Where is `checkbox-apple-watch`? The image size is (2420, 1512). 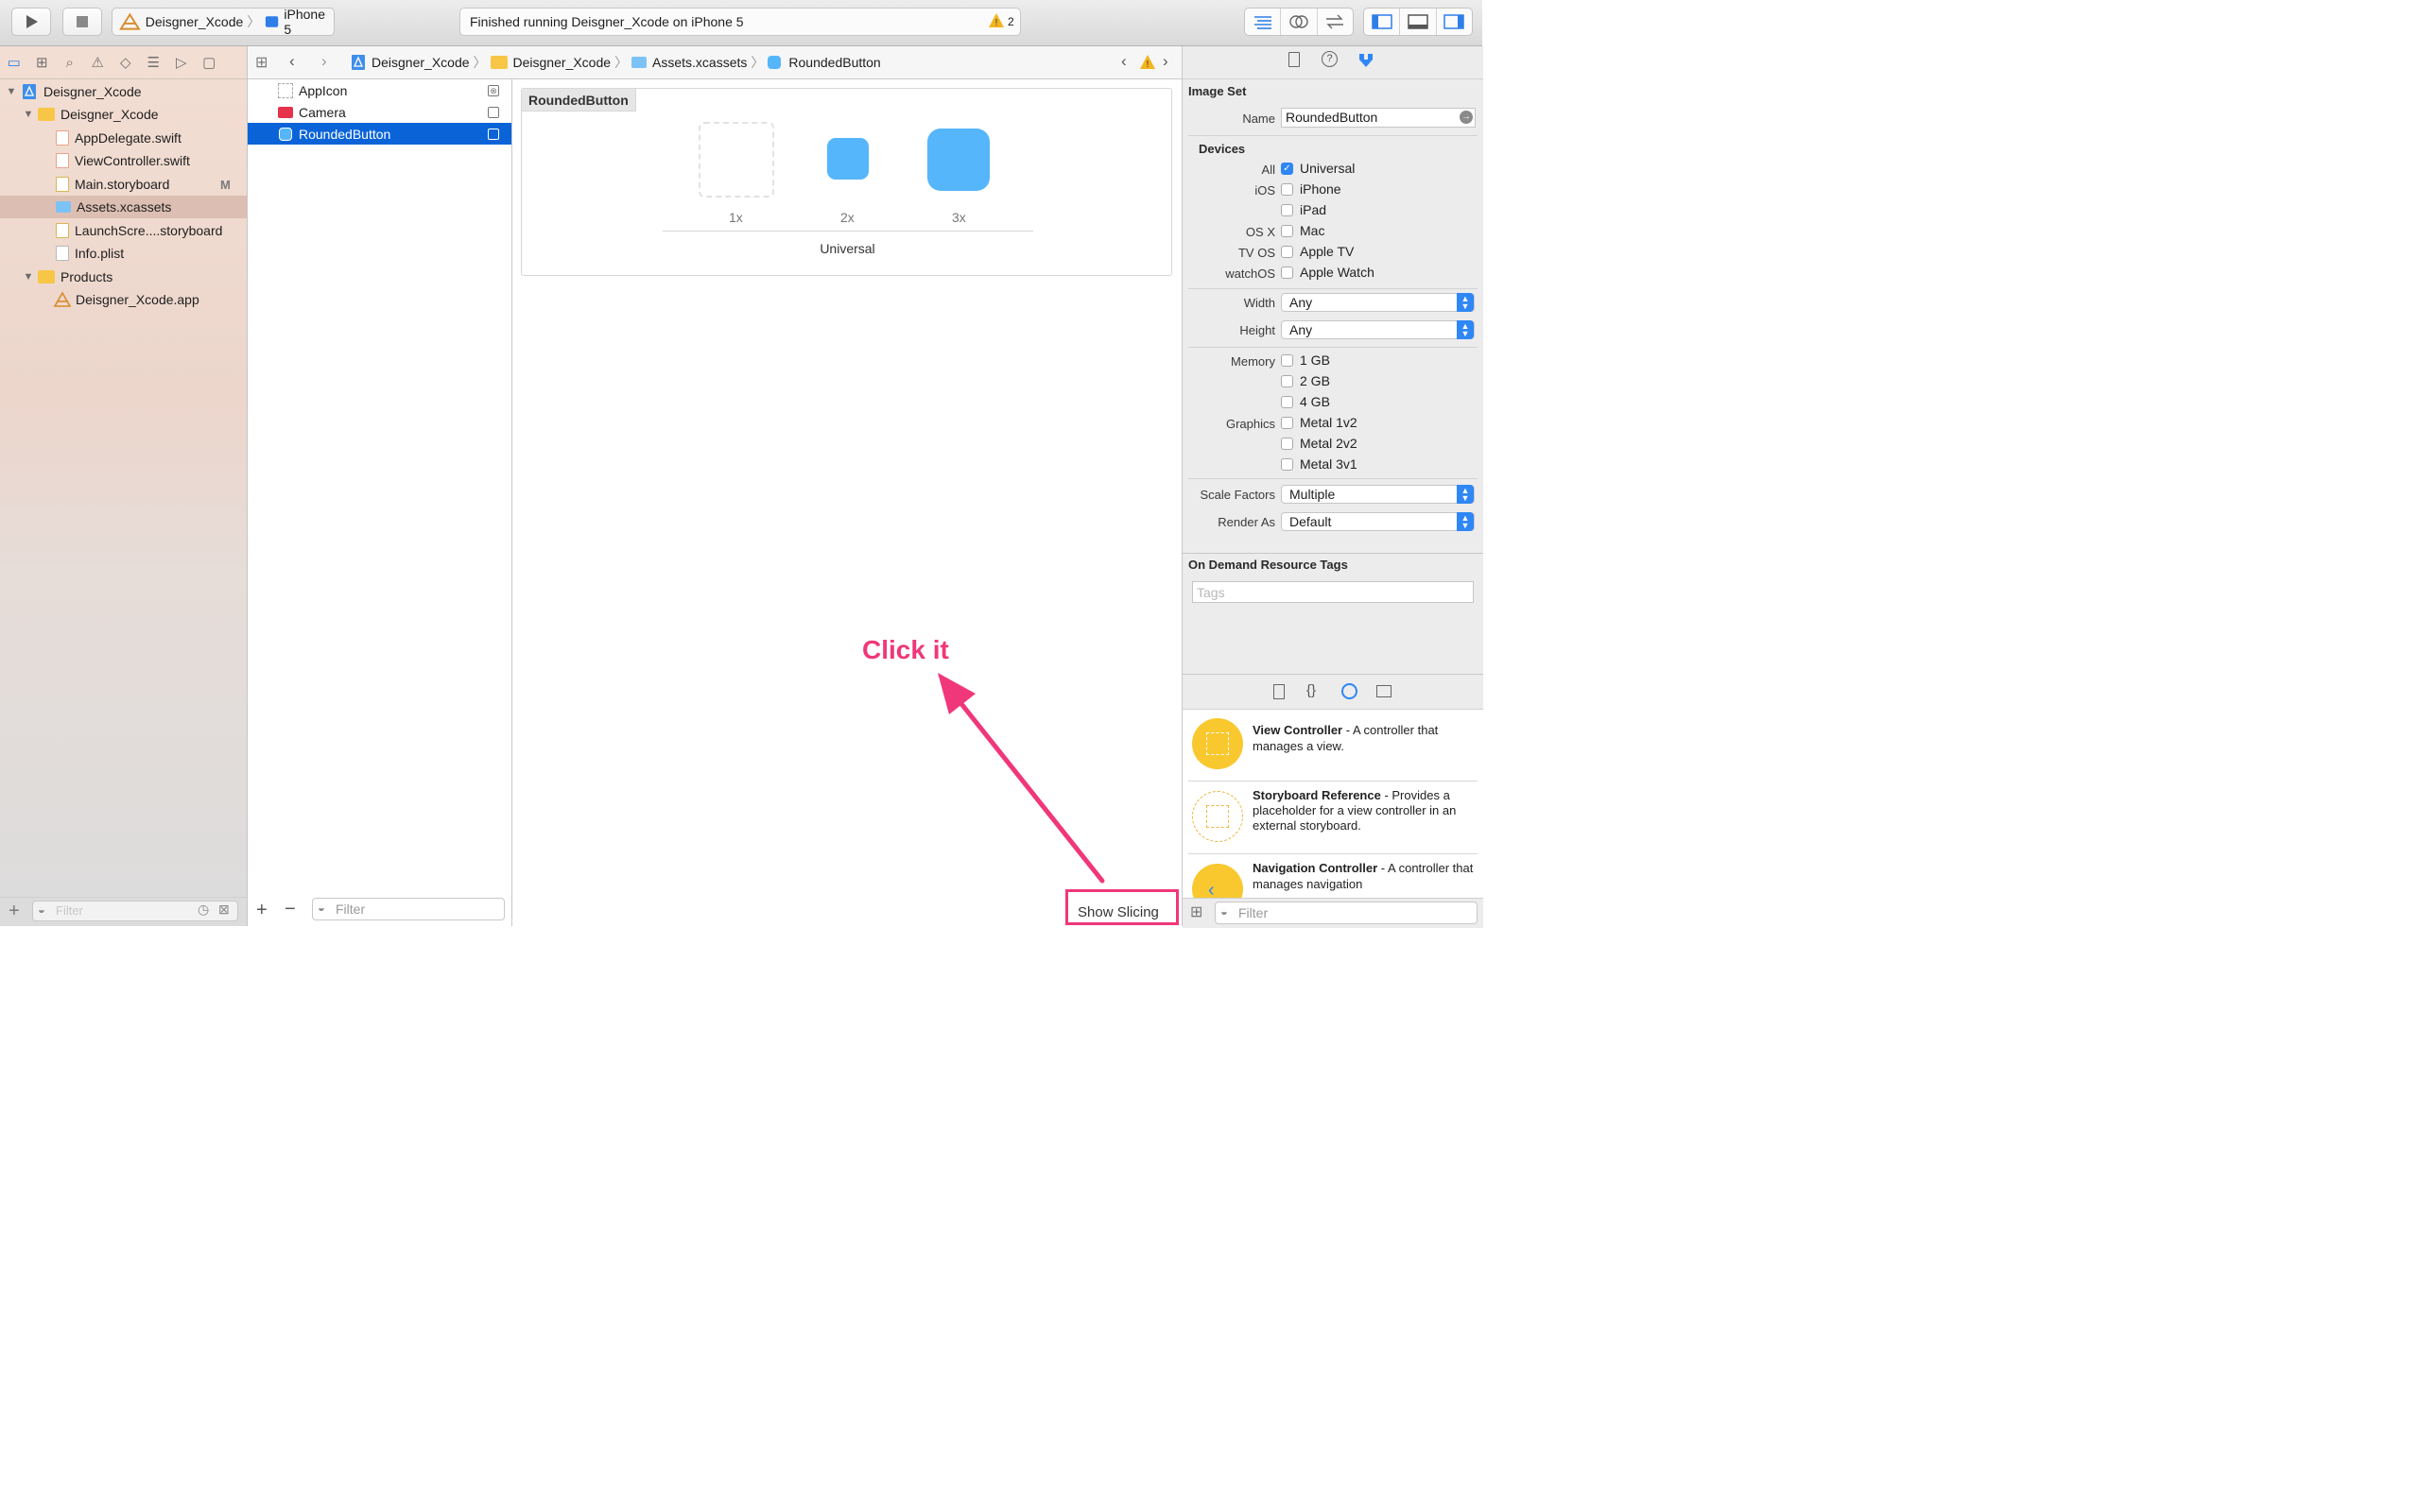 checkbox-apple-watch is located at coordinates (1287, 272).